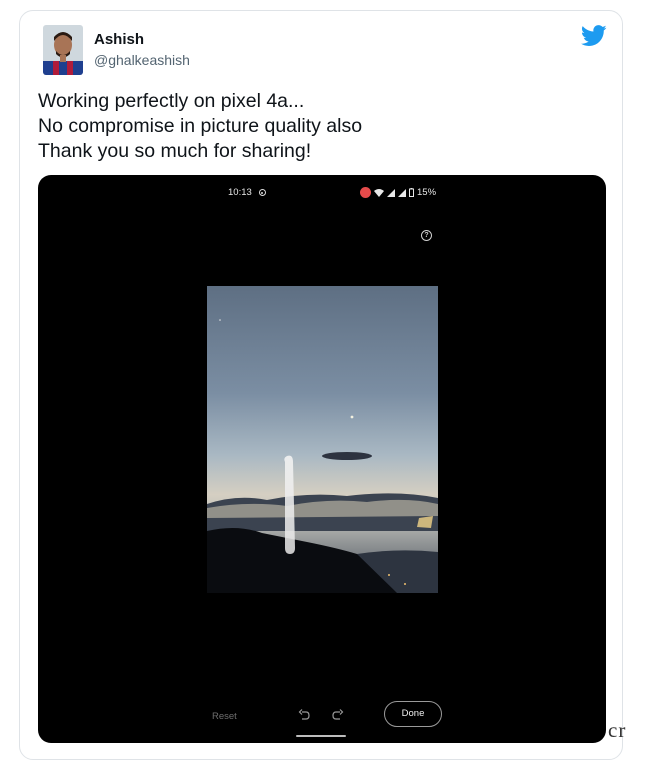 Image resolution: width=645 pixels, height=760 pixels. I want to click on edited-photo, so click(322, 439).